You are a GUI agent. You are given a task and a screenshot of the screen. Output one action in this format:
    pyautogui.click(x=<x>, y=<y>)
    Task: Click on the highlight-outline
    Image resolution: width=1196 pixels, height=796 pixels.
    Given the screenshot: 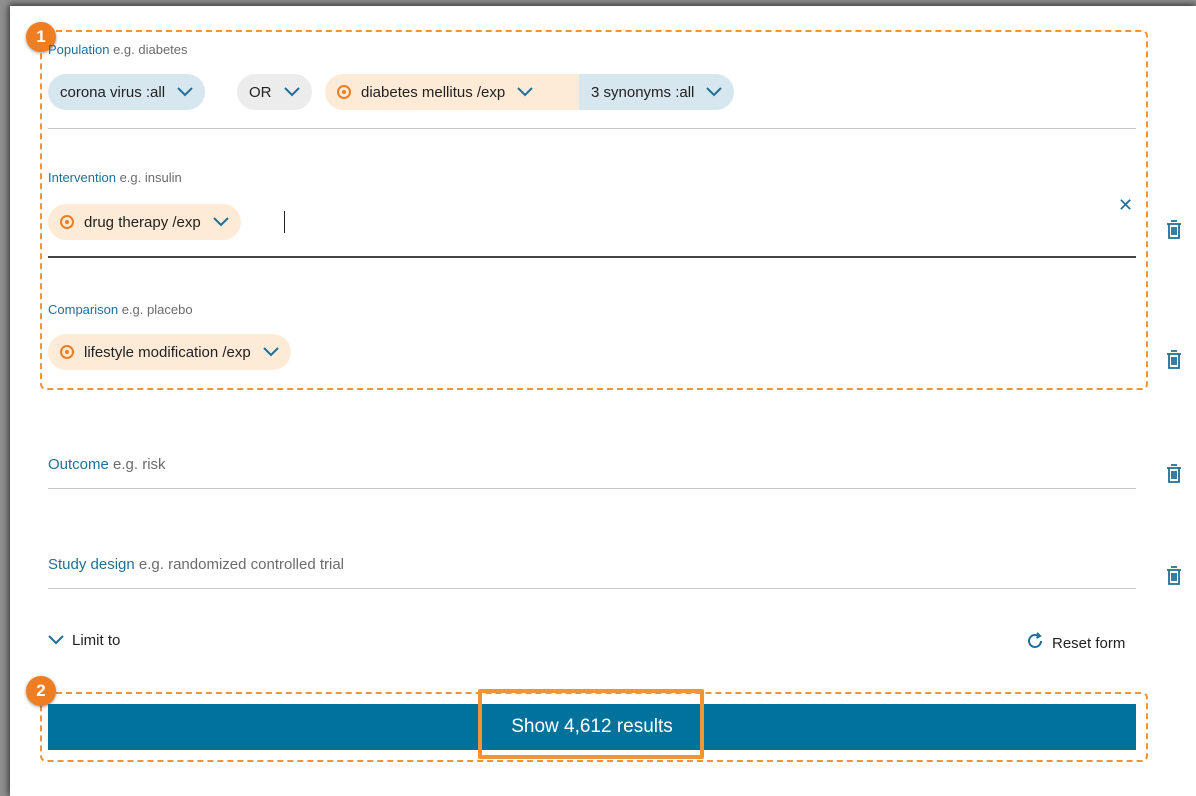 What is the action you would take?
    pyautogui.click(x=591, y=724)
    